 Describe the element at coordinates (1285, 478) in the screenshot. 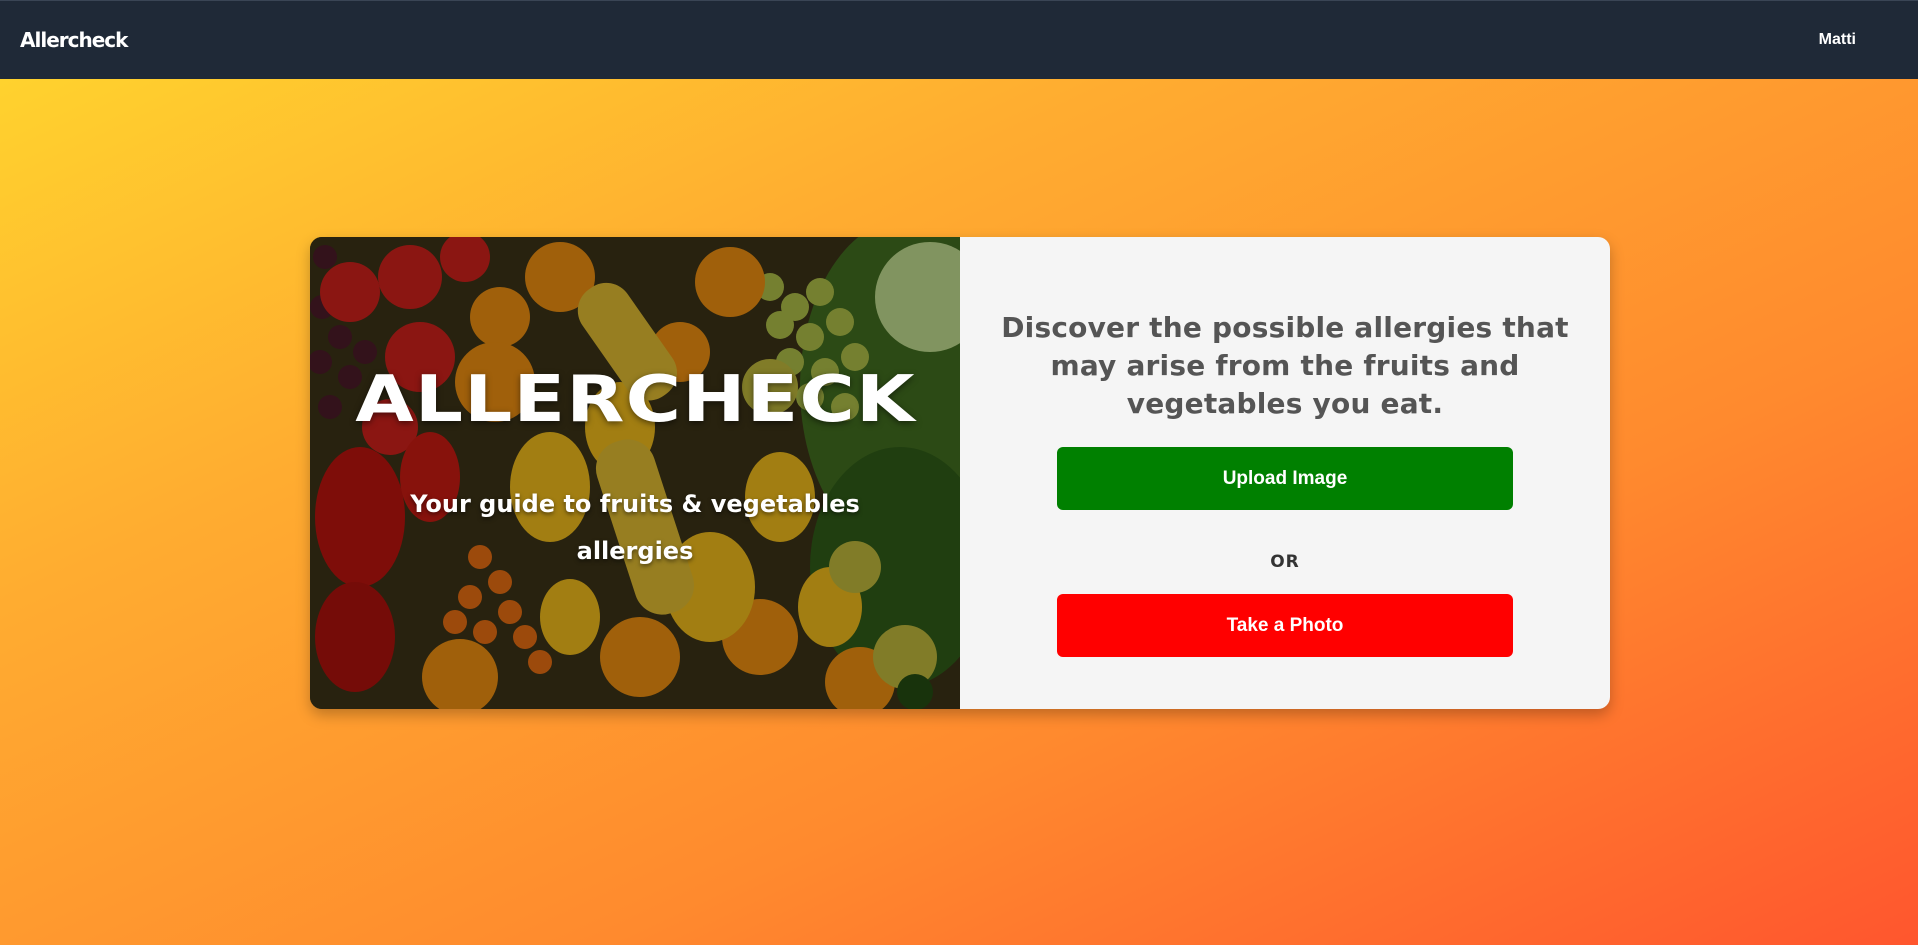

I see `upload-image-button: Upload Image` at that location.